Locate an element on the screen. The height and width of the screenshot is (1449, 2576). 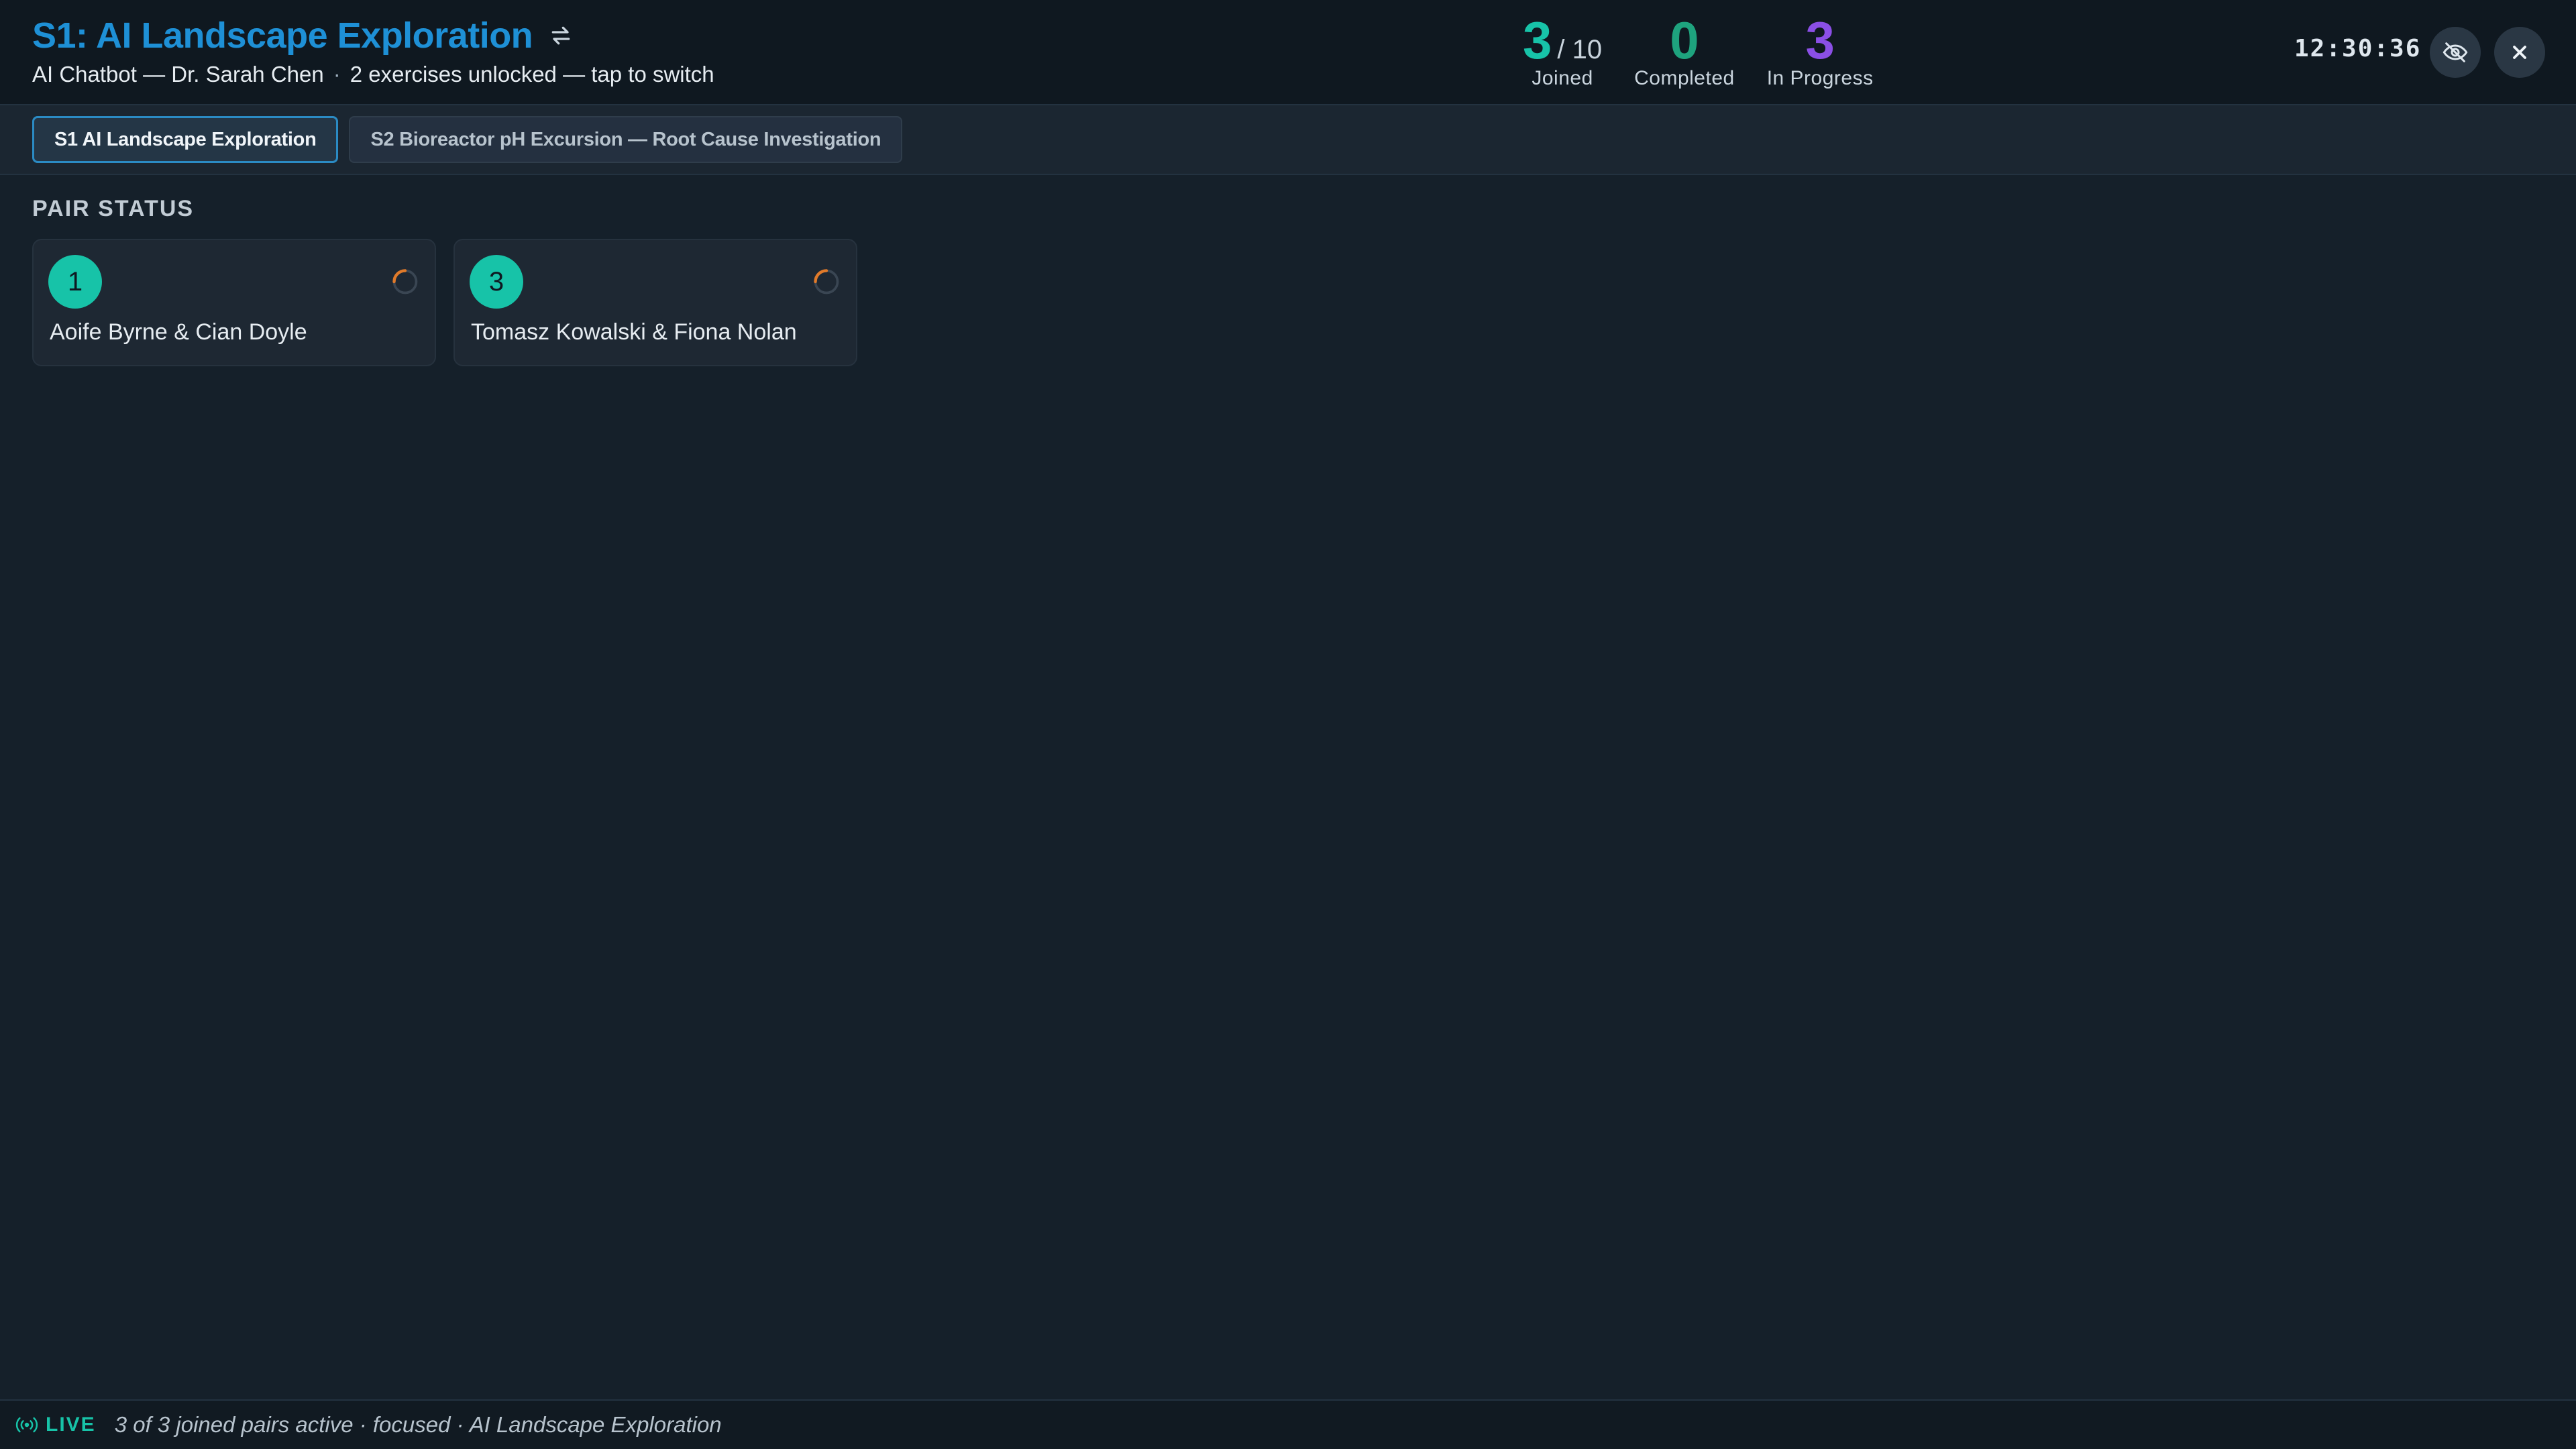
stat-joined-label: Joined is located at coordinates (1562, 78).